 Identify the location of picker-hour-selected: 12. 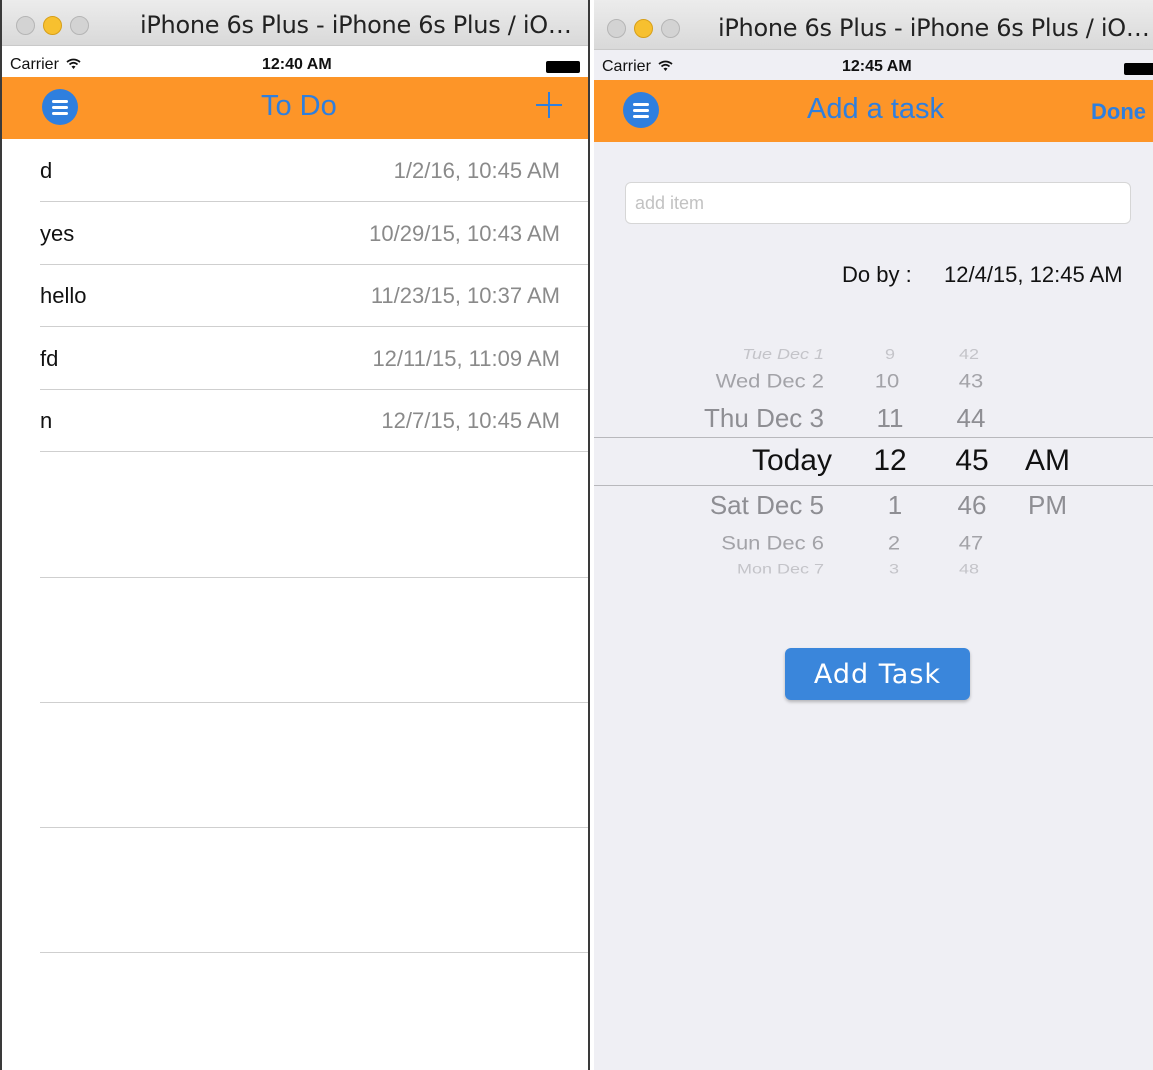
(890, 461).